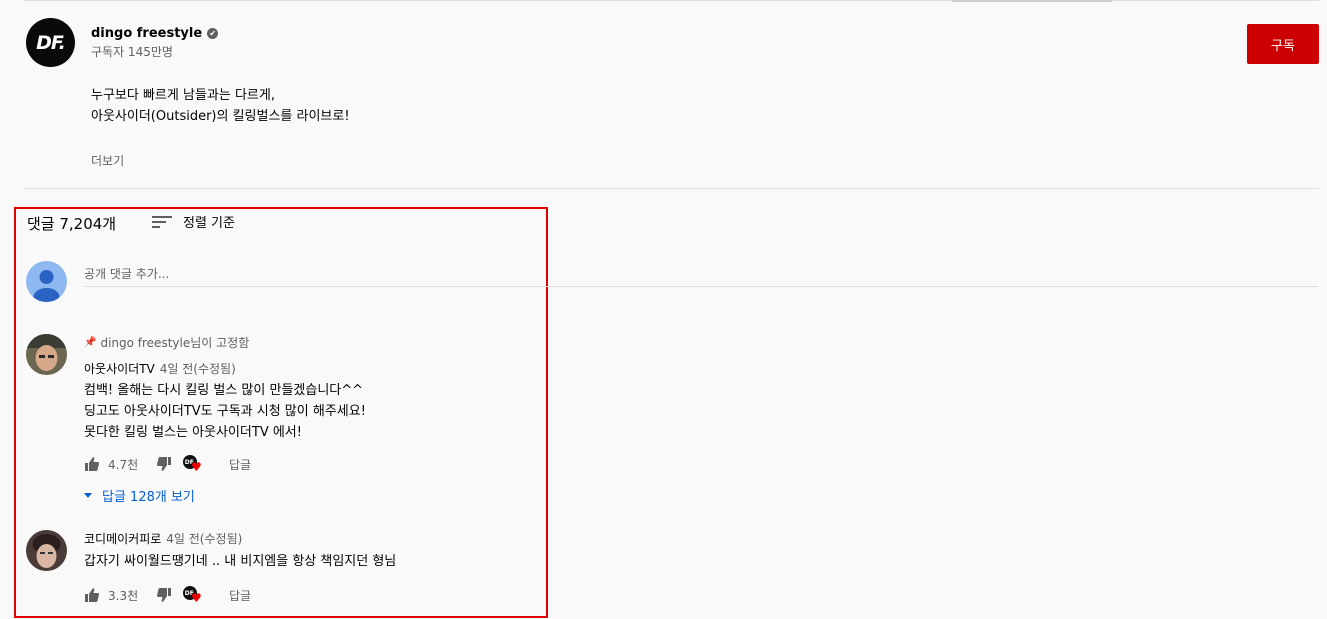 Image resolution: width=1327 pixels, height=619 pixels. I want to click on comment-count: 댓글 7,204개, so click(72, 224).